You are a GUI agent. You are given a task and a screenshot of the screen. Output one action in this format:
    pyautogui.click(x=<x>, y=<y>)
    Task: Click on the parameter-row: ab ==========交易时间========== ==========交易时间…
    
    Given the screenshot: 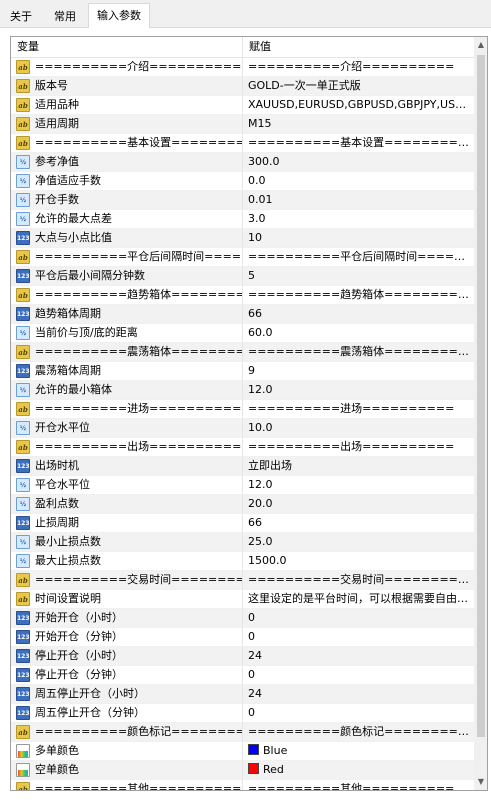 What is the action you would take?
    pyautogui.click(x=242, y=580)
    